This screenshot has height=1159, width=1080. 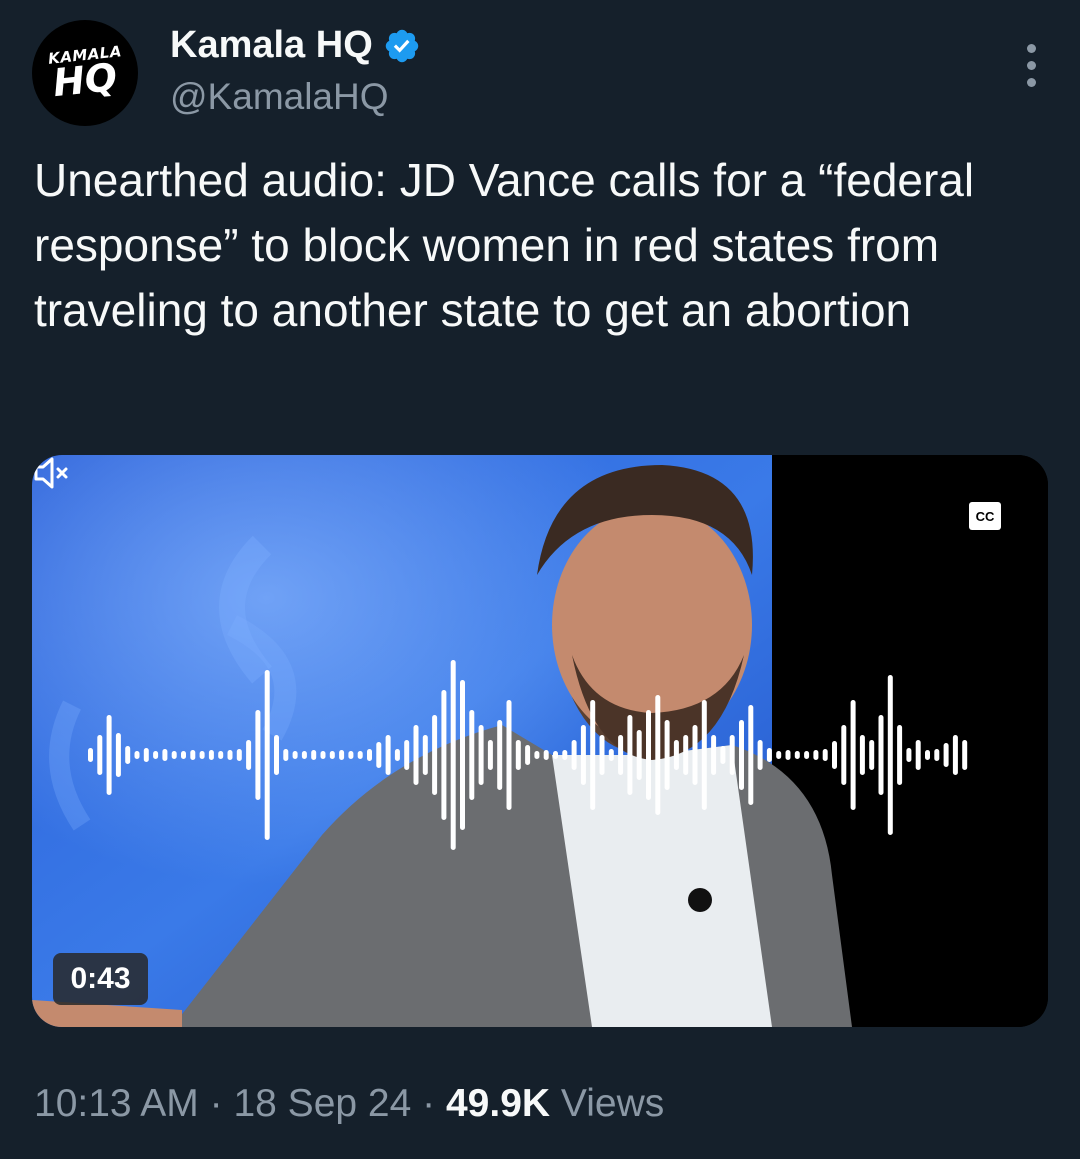 What do you see at coordinates (116, 1103) in the screenshot?
I see `tweet-time: 10:13 AM` at bounding box center [116, 1103].